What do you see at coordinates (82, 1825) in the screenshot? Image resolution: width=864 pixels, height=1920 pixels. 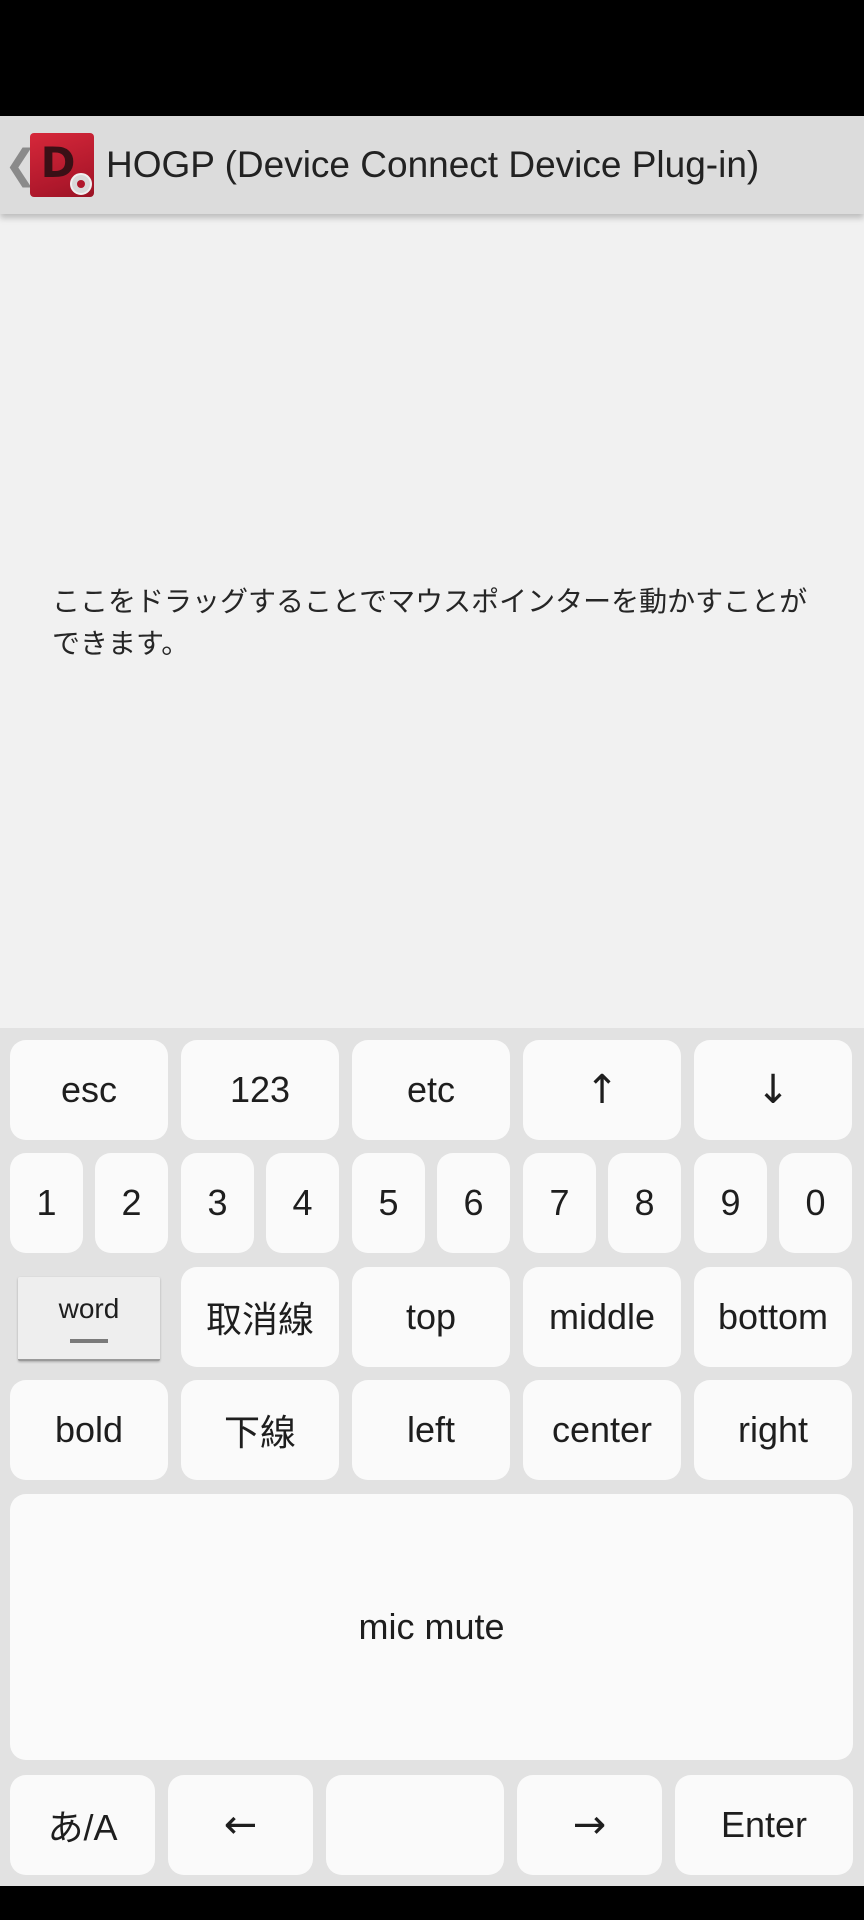 I see `key-input-mode: あ/A` at bounding box center [82, 1825].